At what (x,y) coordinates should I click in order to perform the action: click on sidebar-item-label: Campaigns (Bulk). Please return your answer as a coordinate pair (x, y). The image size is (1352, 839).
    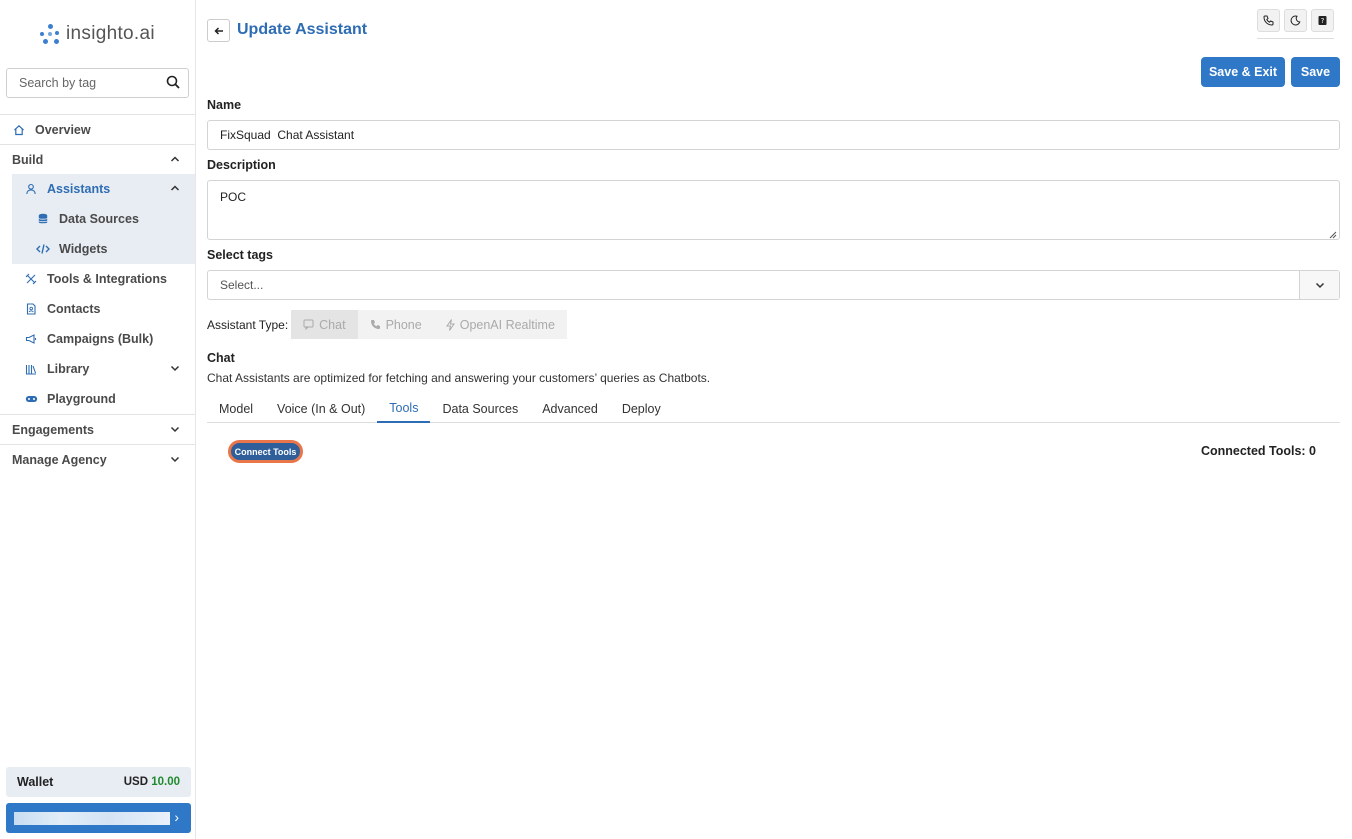
    Looking at the image, I should click on (100, 339).